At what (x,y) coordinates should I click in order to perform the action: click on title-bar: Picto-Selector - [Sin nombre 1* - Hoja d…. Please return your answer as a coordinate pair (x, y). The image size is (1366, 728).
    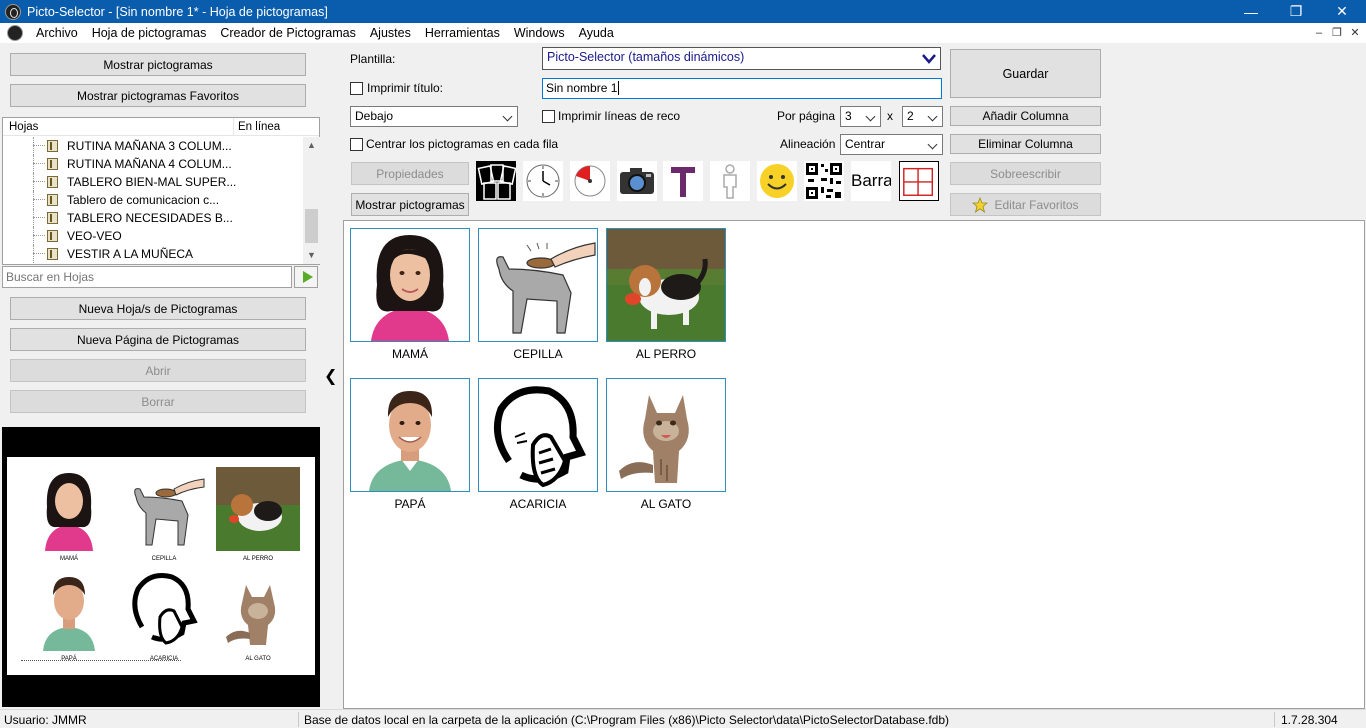
    Looking at the image, I should click on (683, 11).